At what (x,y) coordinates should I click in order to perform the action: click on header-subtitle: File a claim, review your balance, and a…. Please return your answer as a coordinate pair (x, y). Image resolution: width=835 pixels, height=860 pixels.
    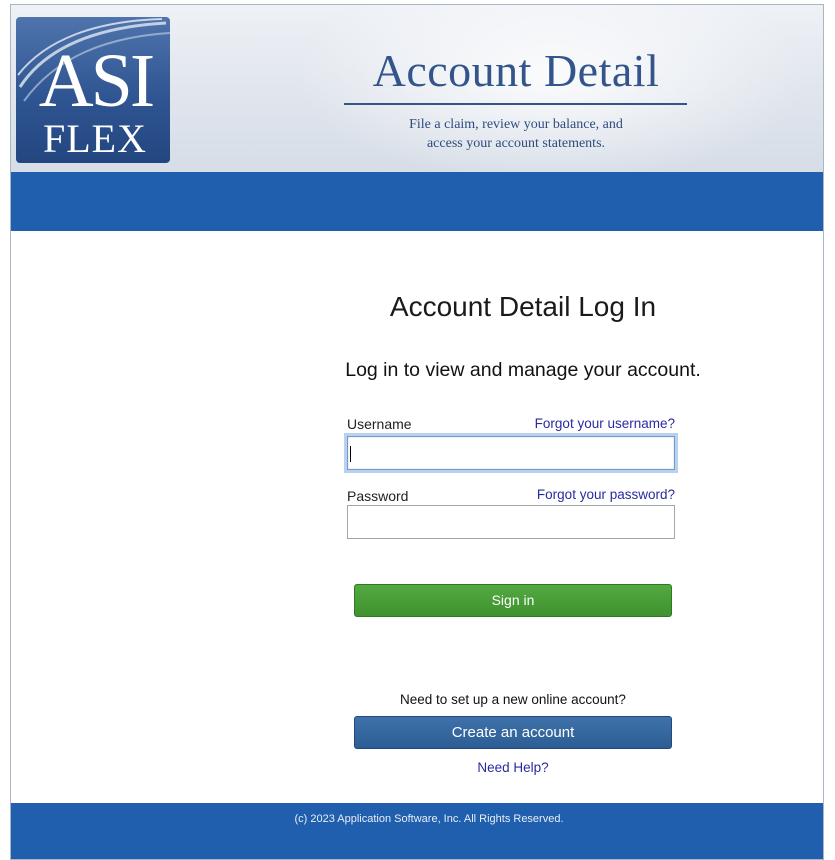
    Looking at the image, I should click on (516, 134).